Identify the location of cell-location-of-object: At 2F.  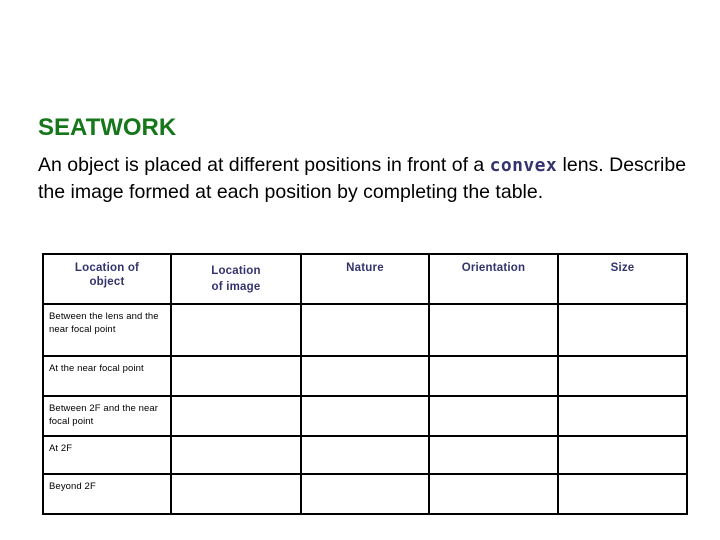
(107, 455).